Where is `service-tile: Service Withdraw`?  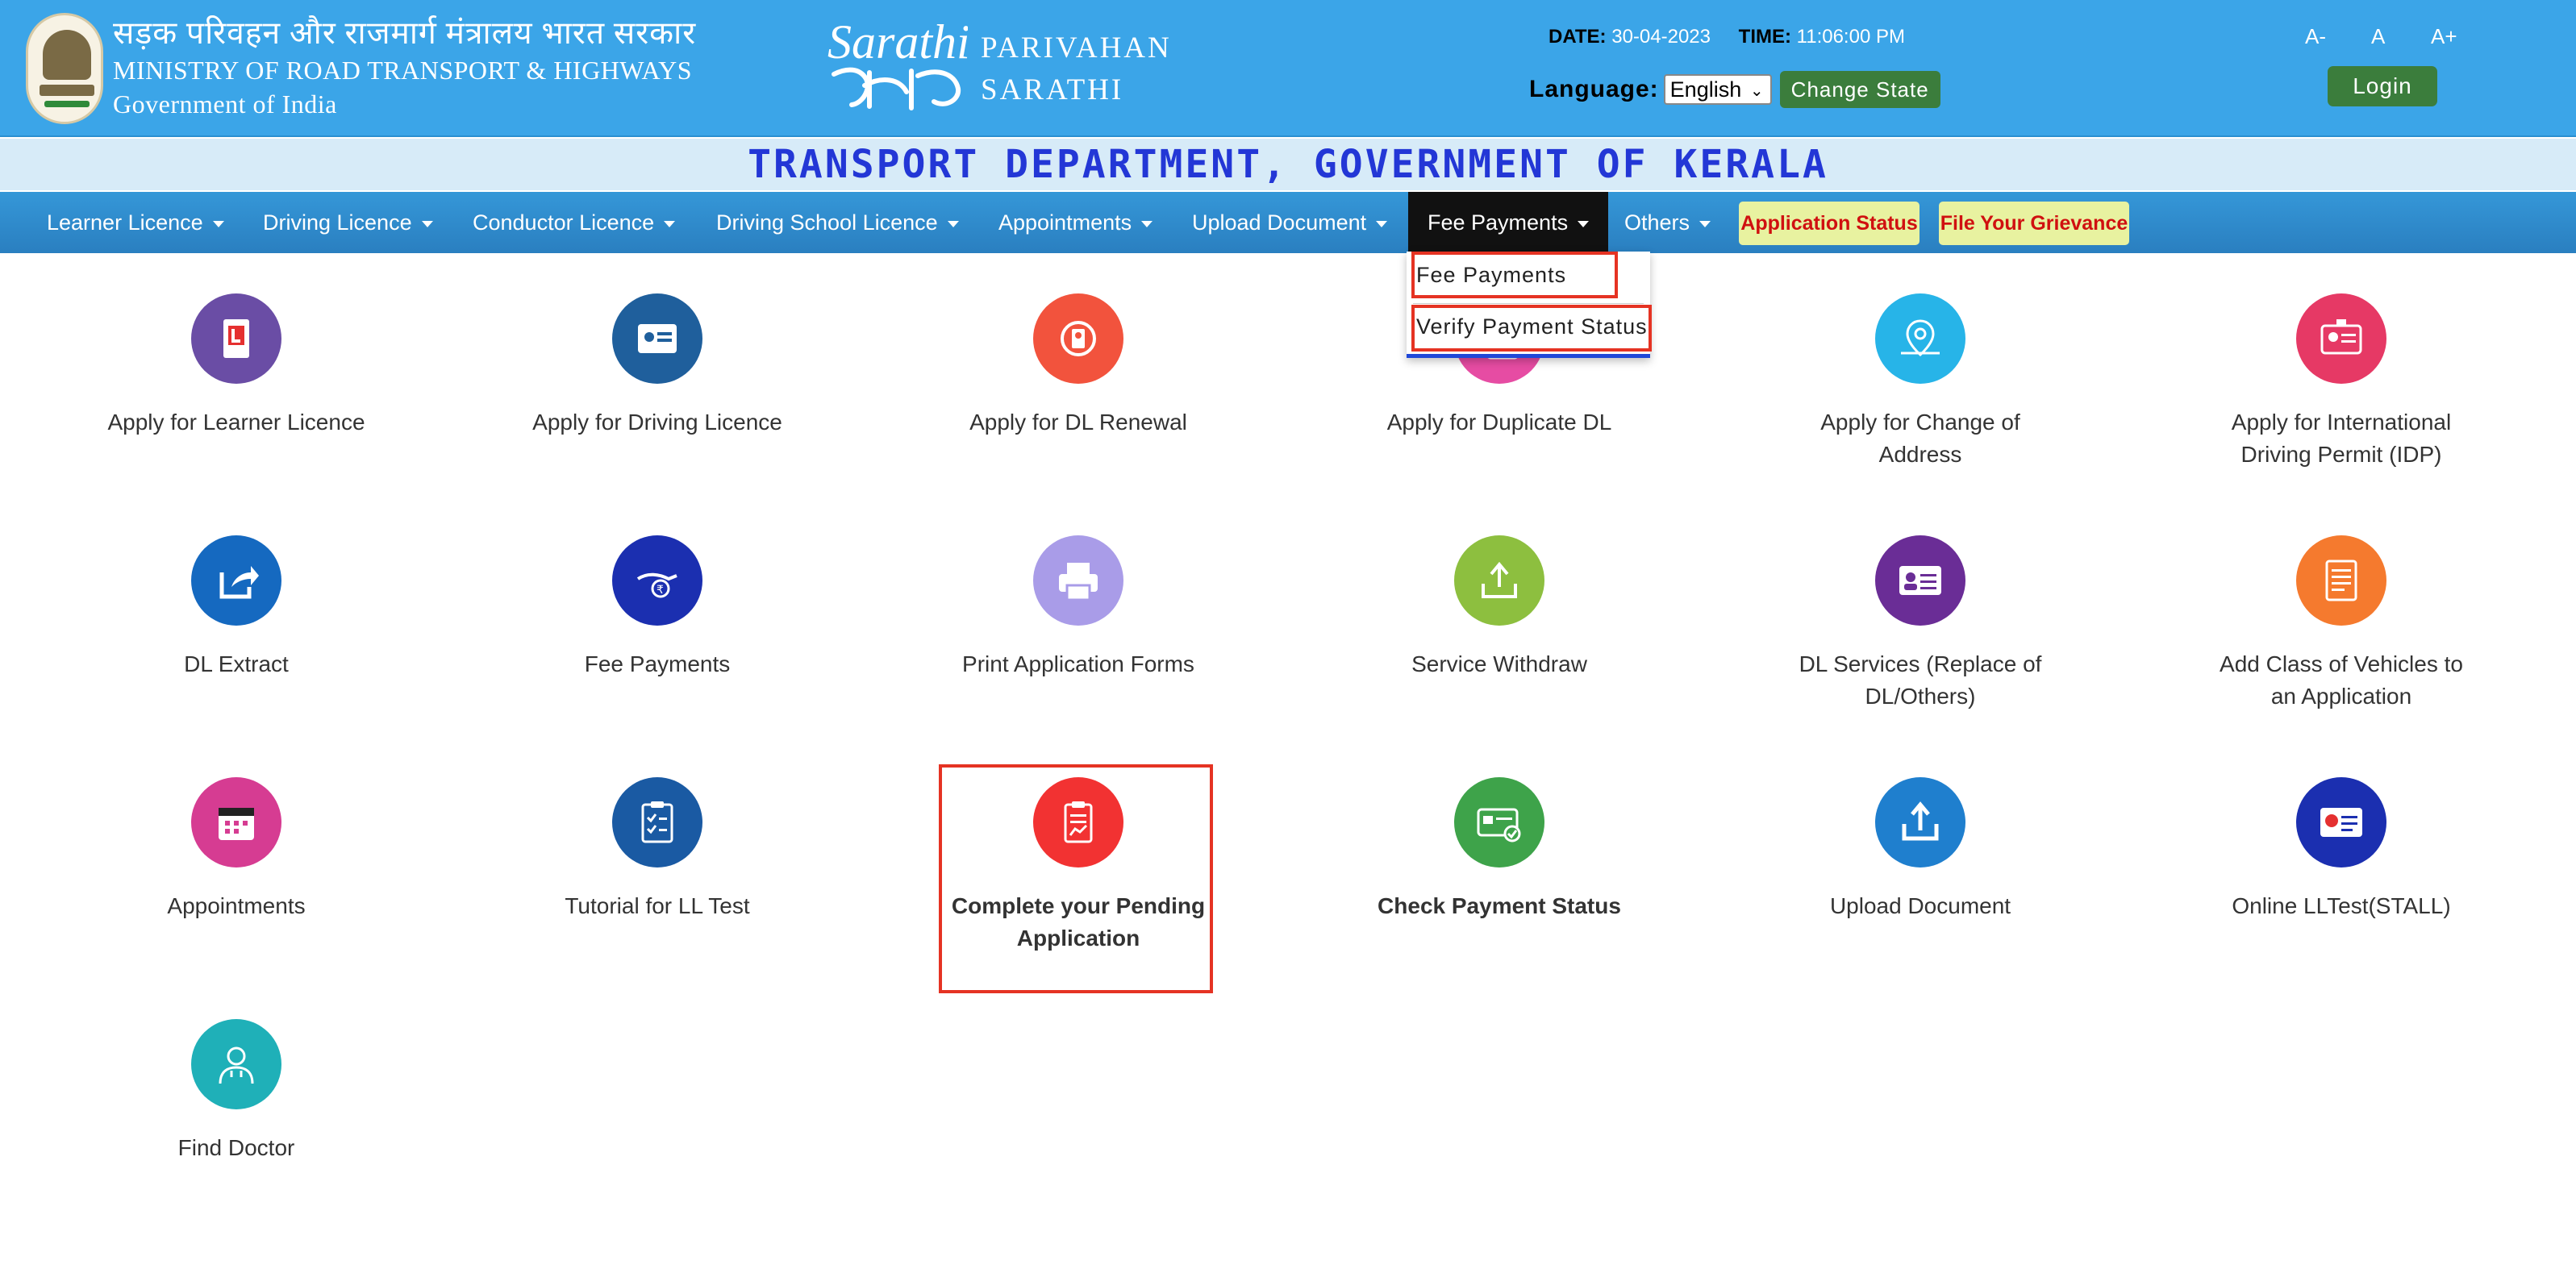
service-tile: Service Withdraw is located at coordinates (1499, 607).